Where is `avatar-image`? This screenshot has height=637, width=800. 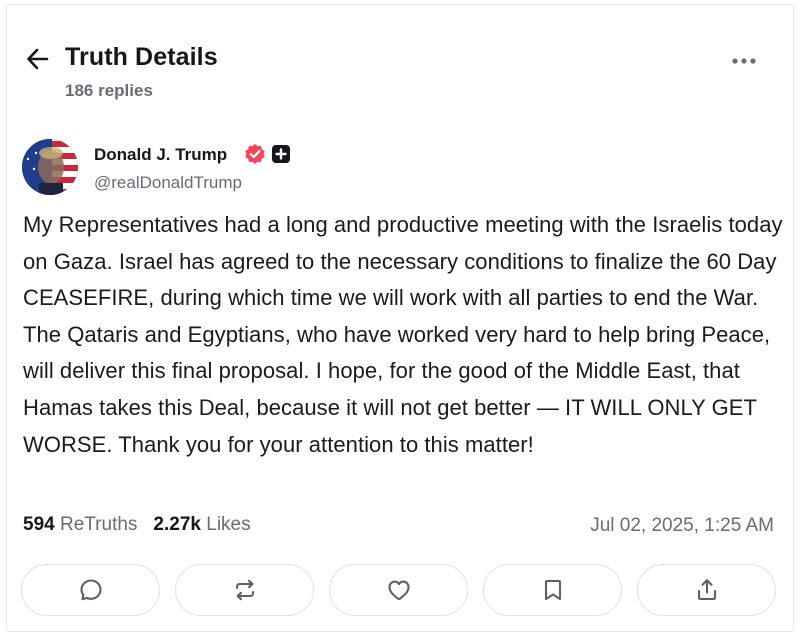
avatar-image is located at coordinates (50, 167).